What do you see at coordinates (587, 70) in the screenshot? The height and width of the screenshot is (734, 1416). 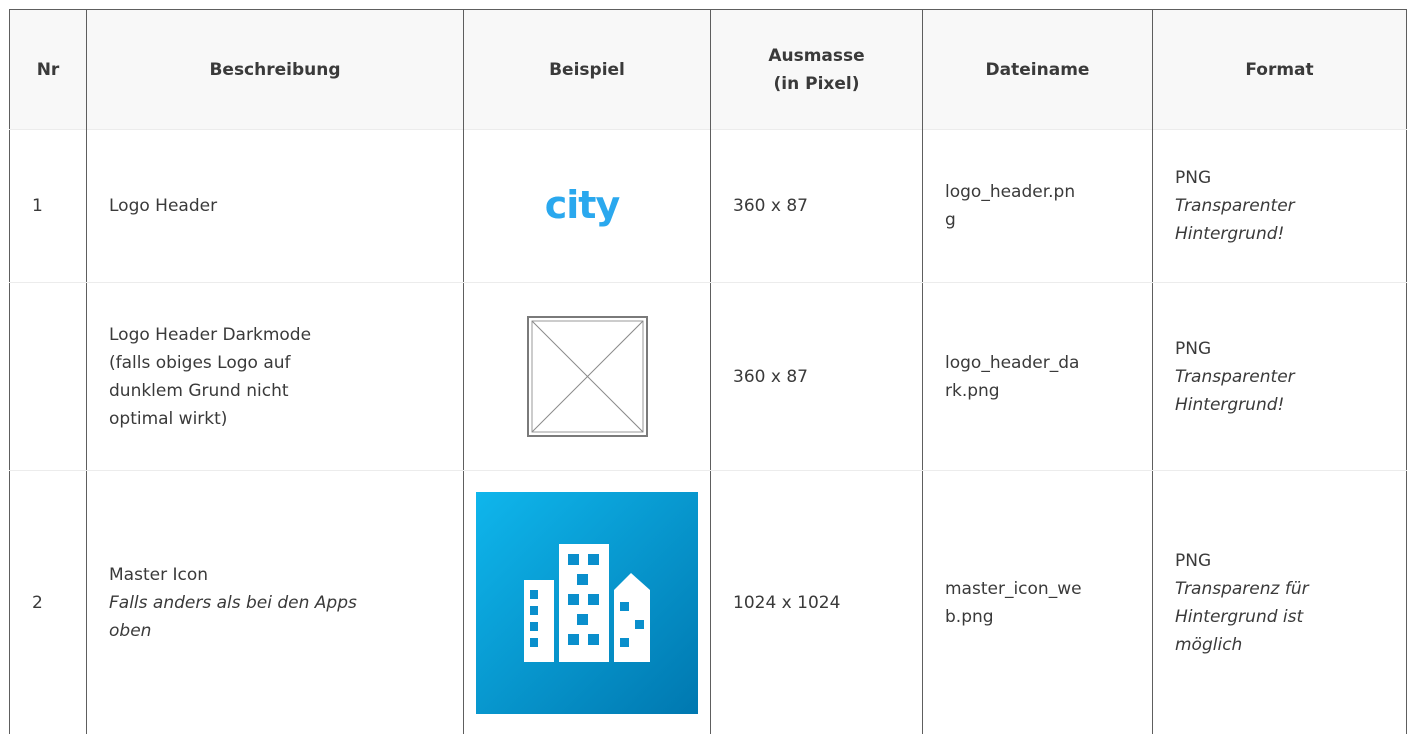 I see `header-example: Beispiel` at bounding box center [587, 70].